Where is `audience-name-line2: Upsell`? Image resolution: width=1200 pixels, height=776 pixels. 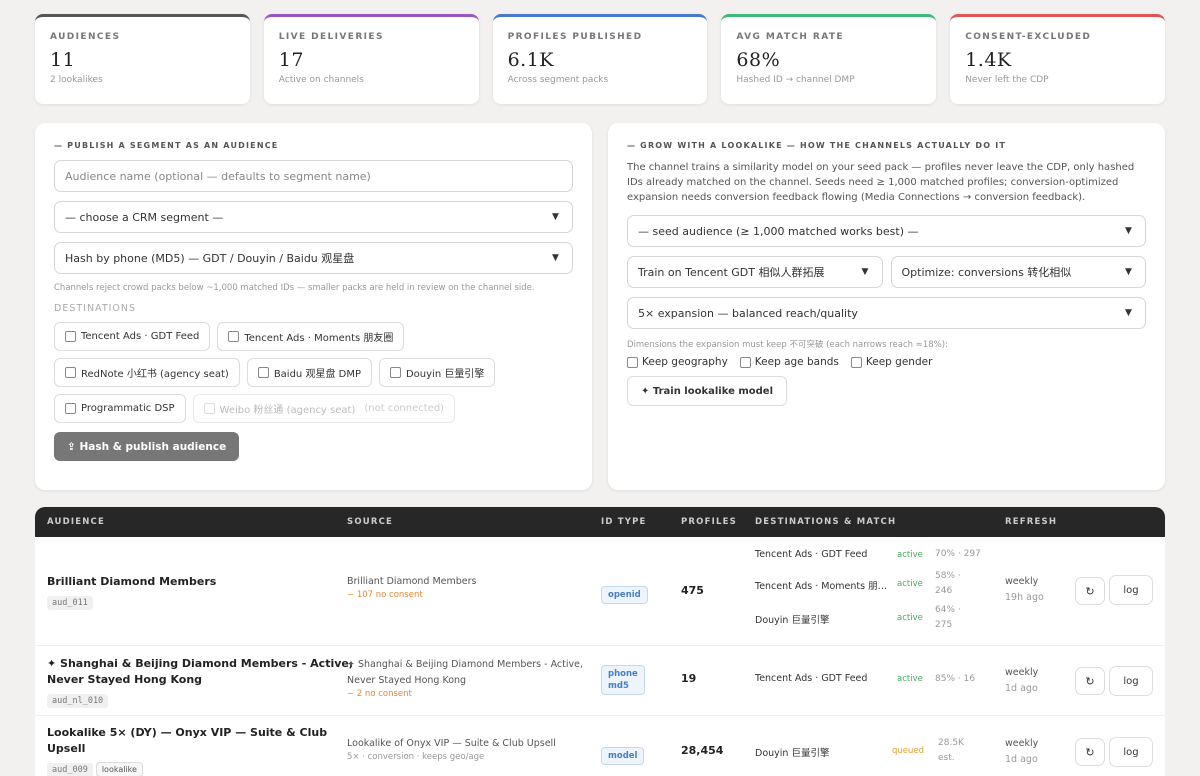 audience-name-line2: Upsell is located at coordinates (66, 748).